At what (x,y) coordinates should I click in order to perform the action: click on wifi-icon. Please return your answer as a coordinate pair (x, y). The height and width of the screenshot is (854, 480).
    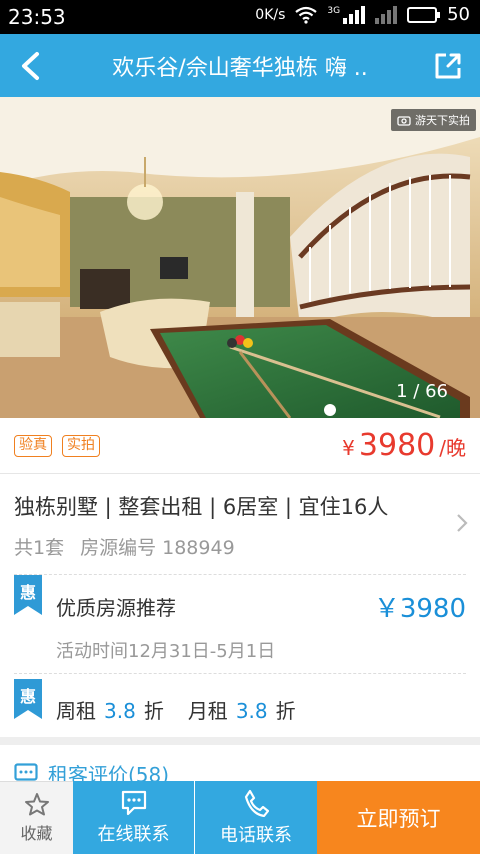
    Looking at the image, I should click on (306, 15).